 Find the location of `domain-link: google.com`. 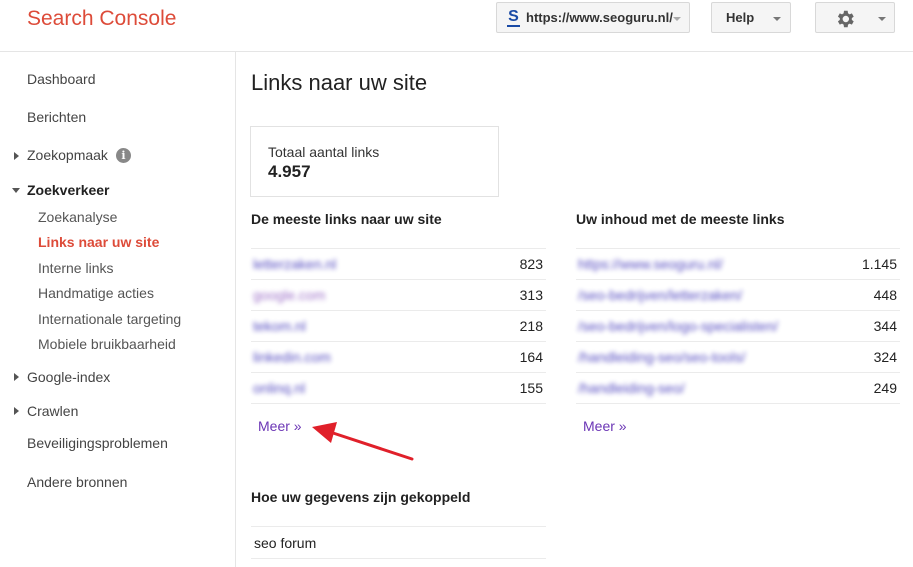

domain-link: google.com is located at coordinates (289, 295).